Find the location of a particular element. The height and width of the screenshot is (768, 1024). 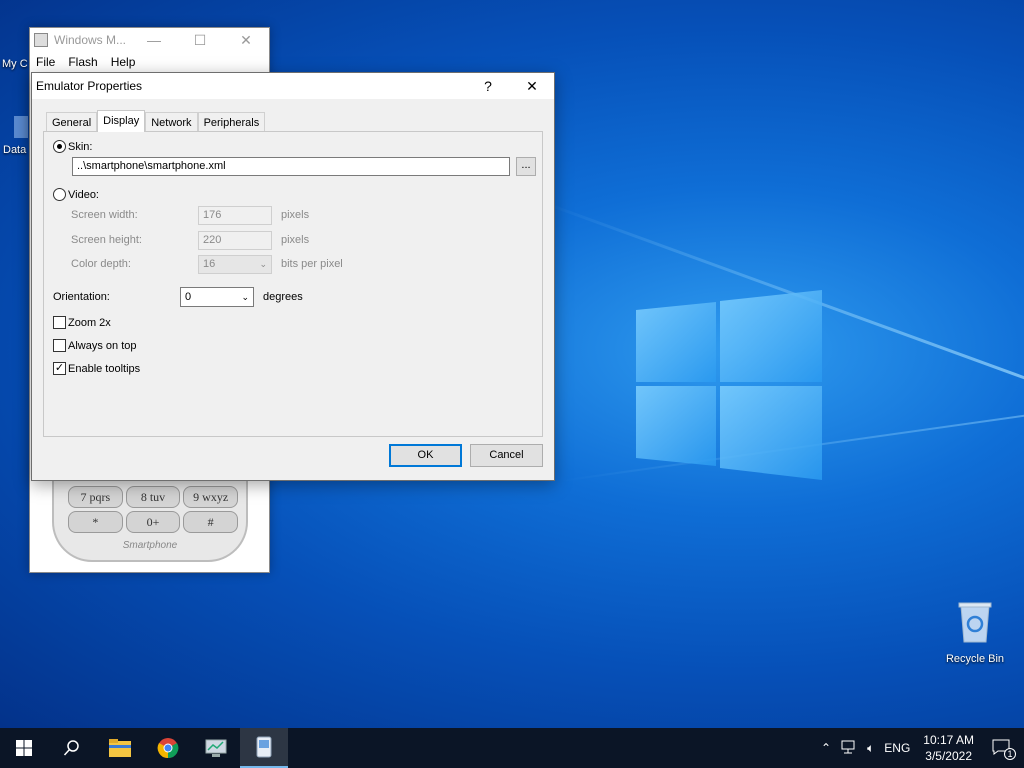

menu-flash: Flash is located at coordinates (82, 62).